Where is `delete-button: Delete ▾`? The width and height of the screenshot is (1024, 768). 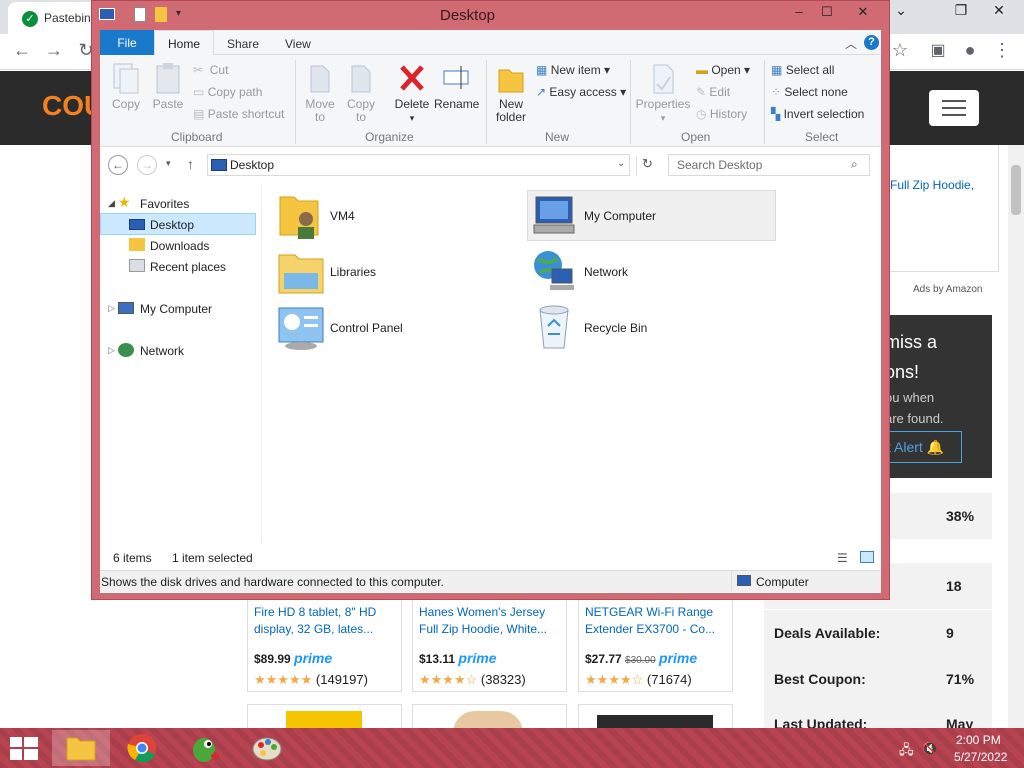
delete-button: Delete ▾ is located at coordinates (412, 93).